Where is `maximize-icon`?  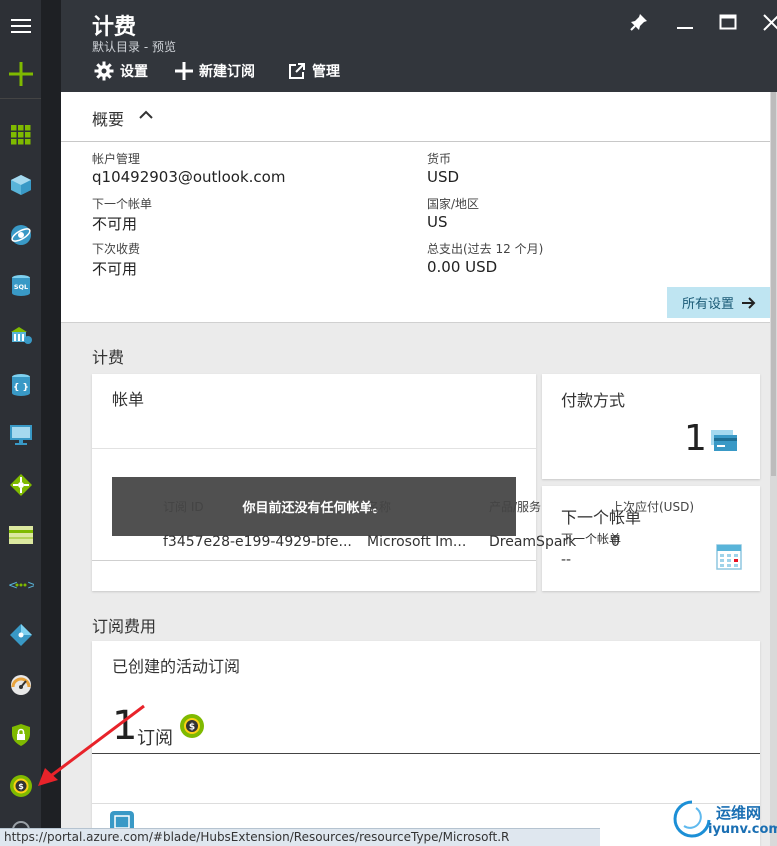 maximize-icon is located at coordinates (728, 24).